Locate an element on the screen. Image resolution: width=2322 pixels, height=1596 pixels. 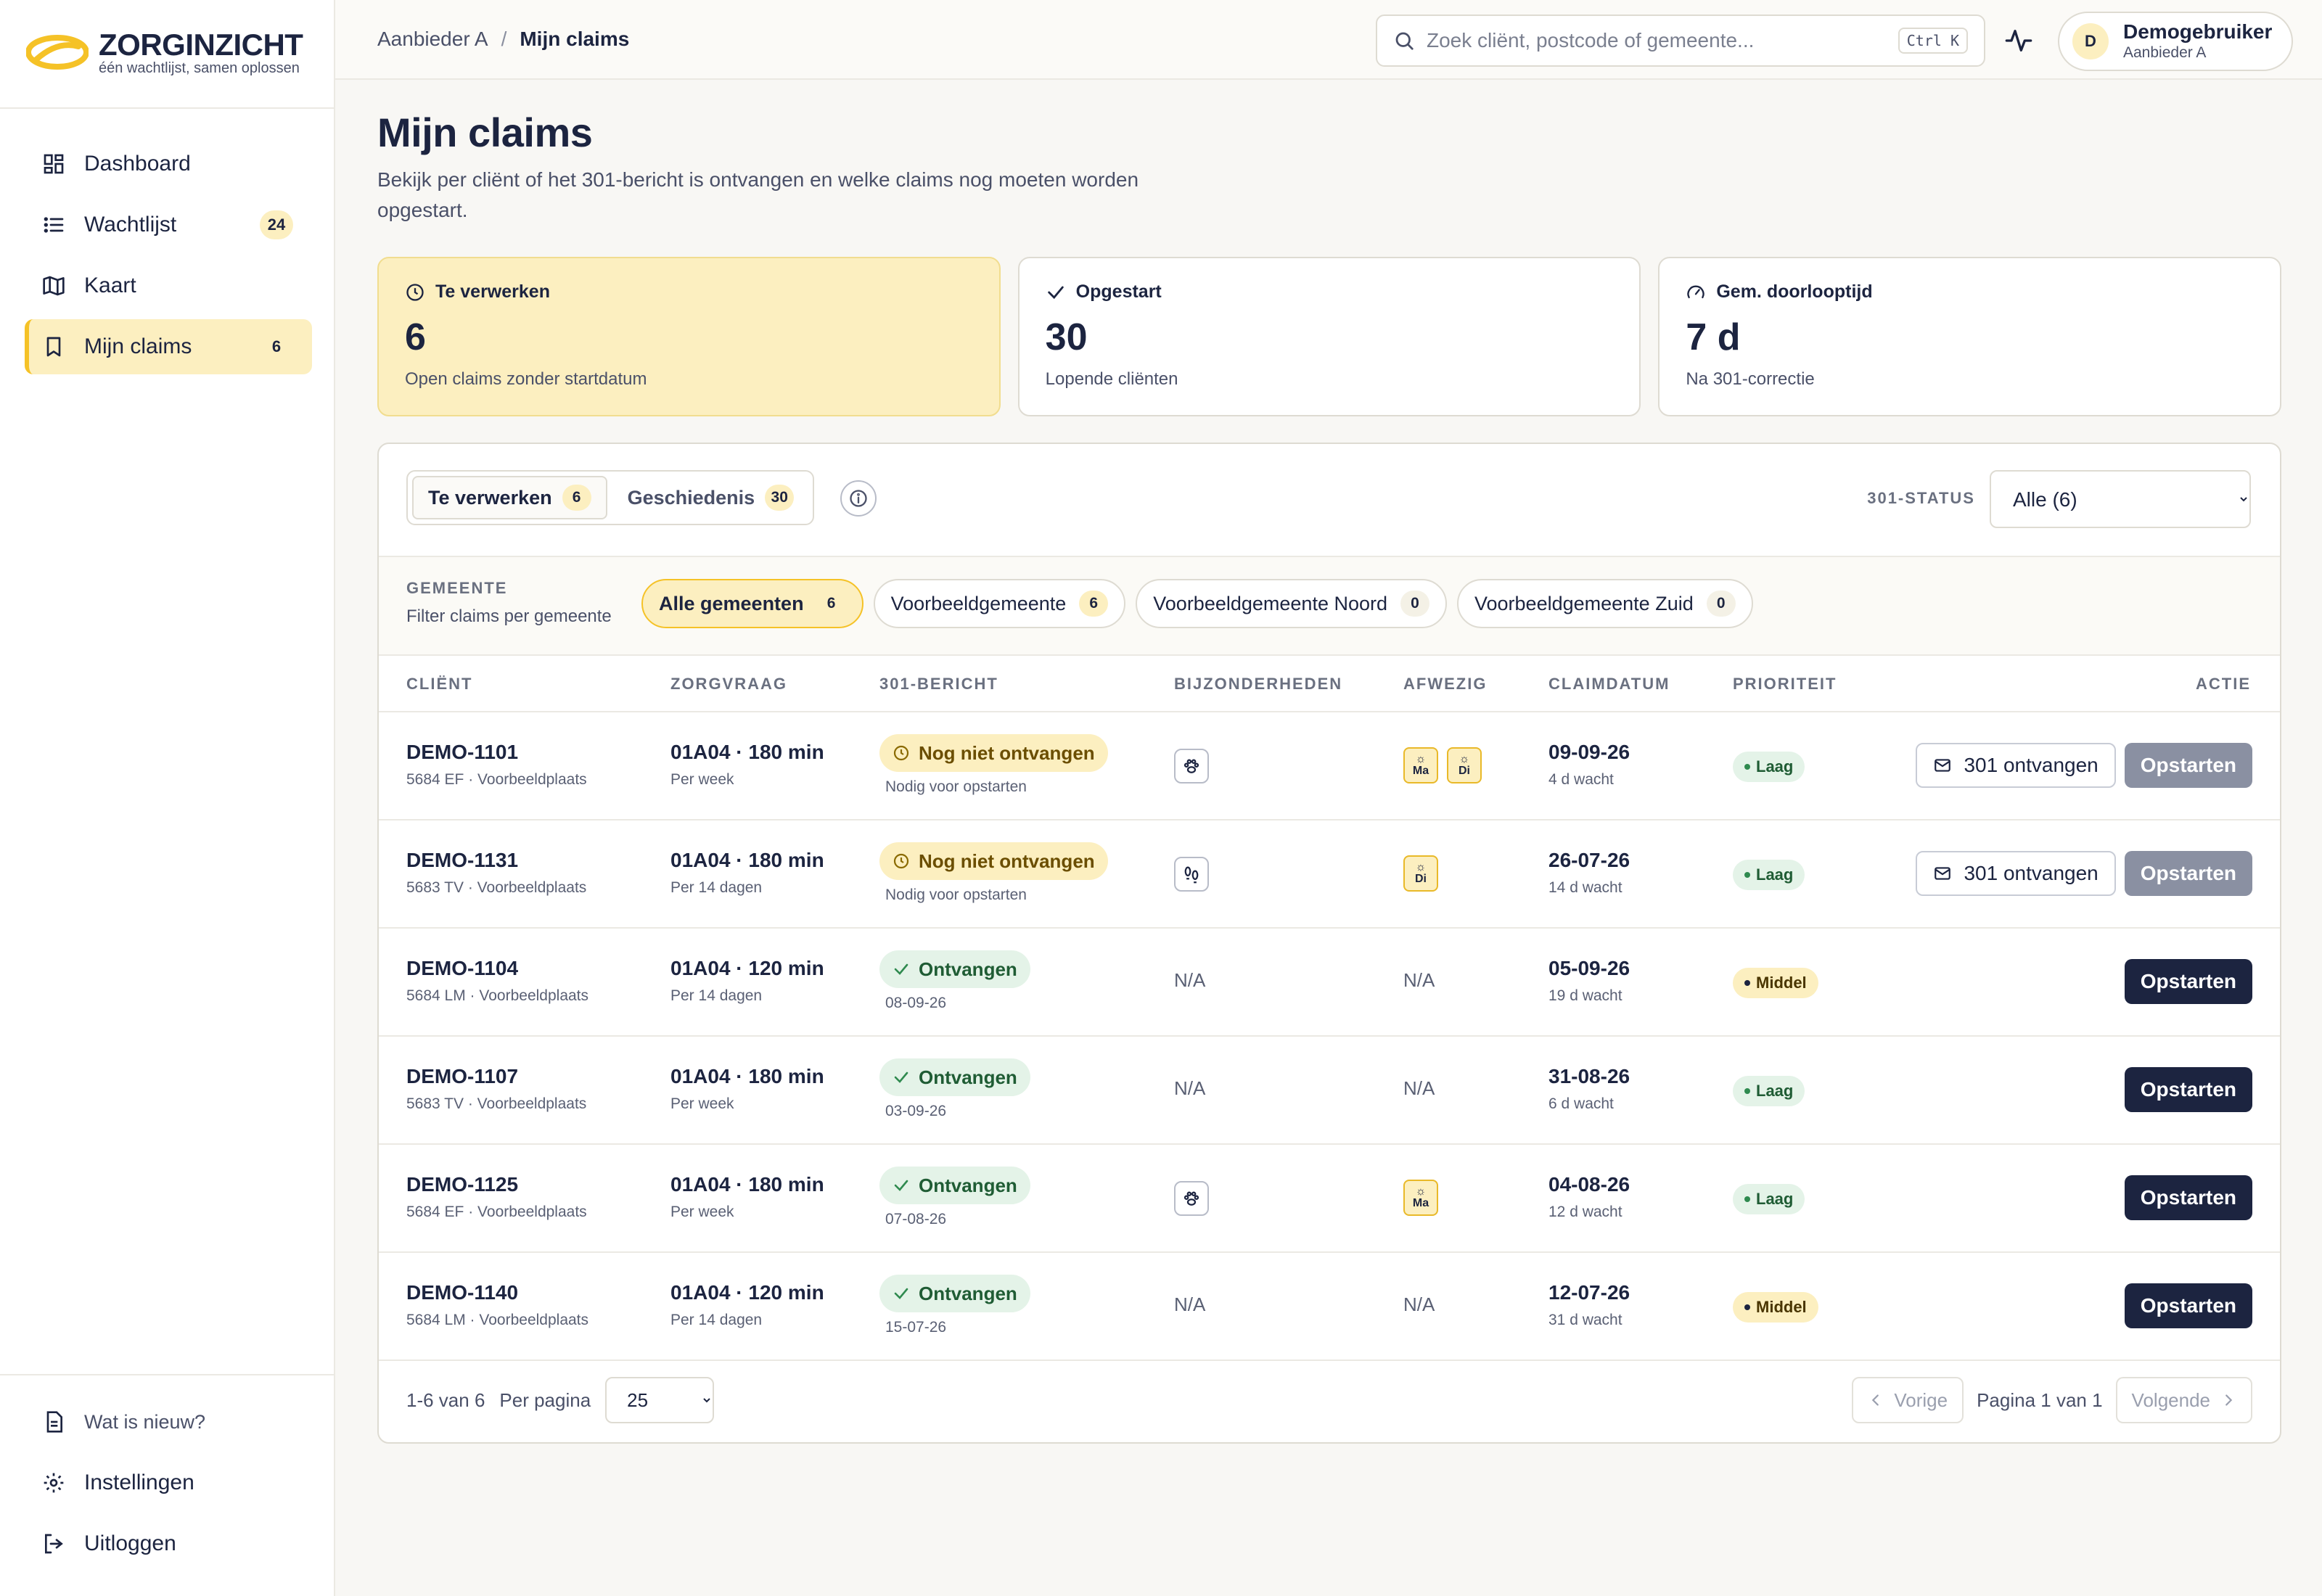
client-id: DEMO-1104 is located at coordinates (497, 969).